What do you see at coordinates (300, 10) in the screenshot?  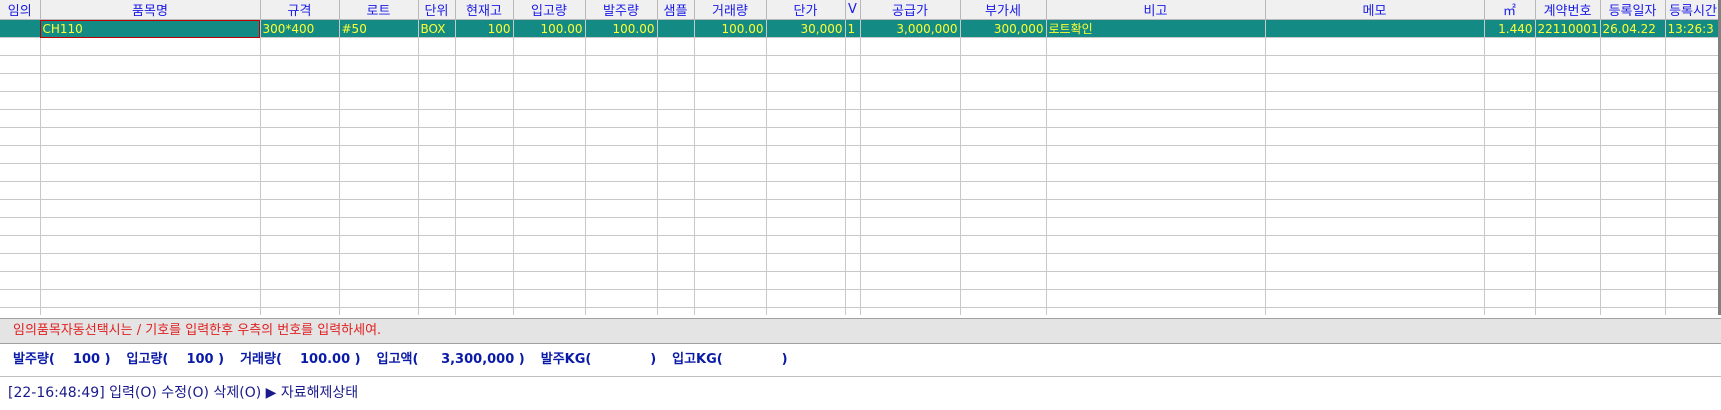 I see `col-header-spec: 규격` at bounding box center [300, 10].